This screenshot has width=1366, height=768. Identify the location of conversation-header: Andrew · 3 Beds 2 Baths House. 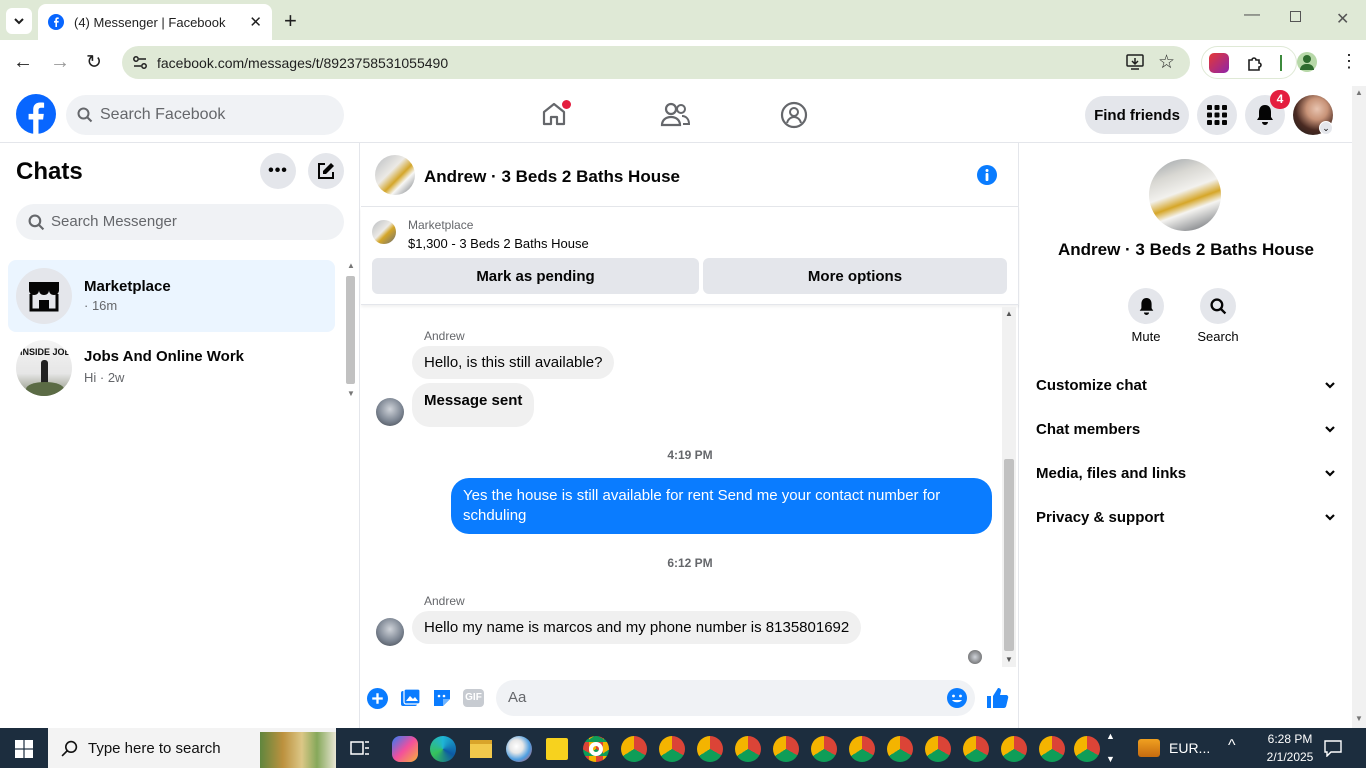
(690, 175).